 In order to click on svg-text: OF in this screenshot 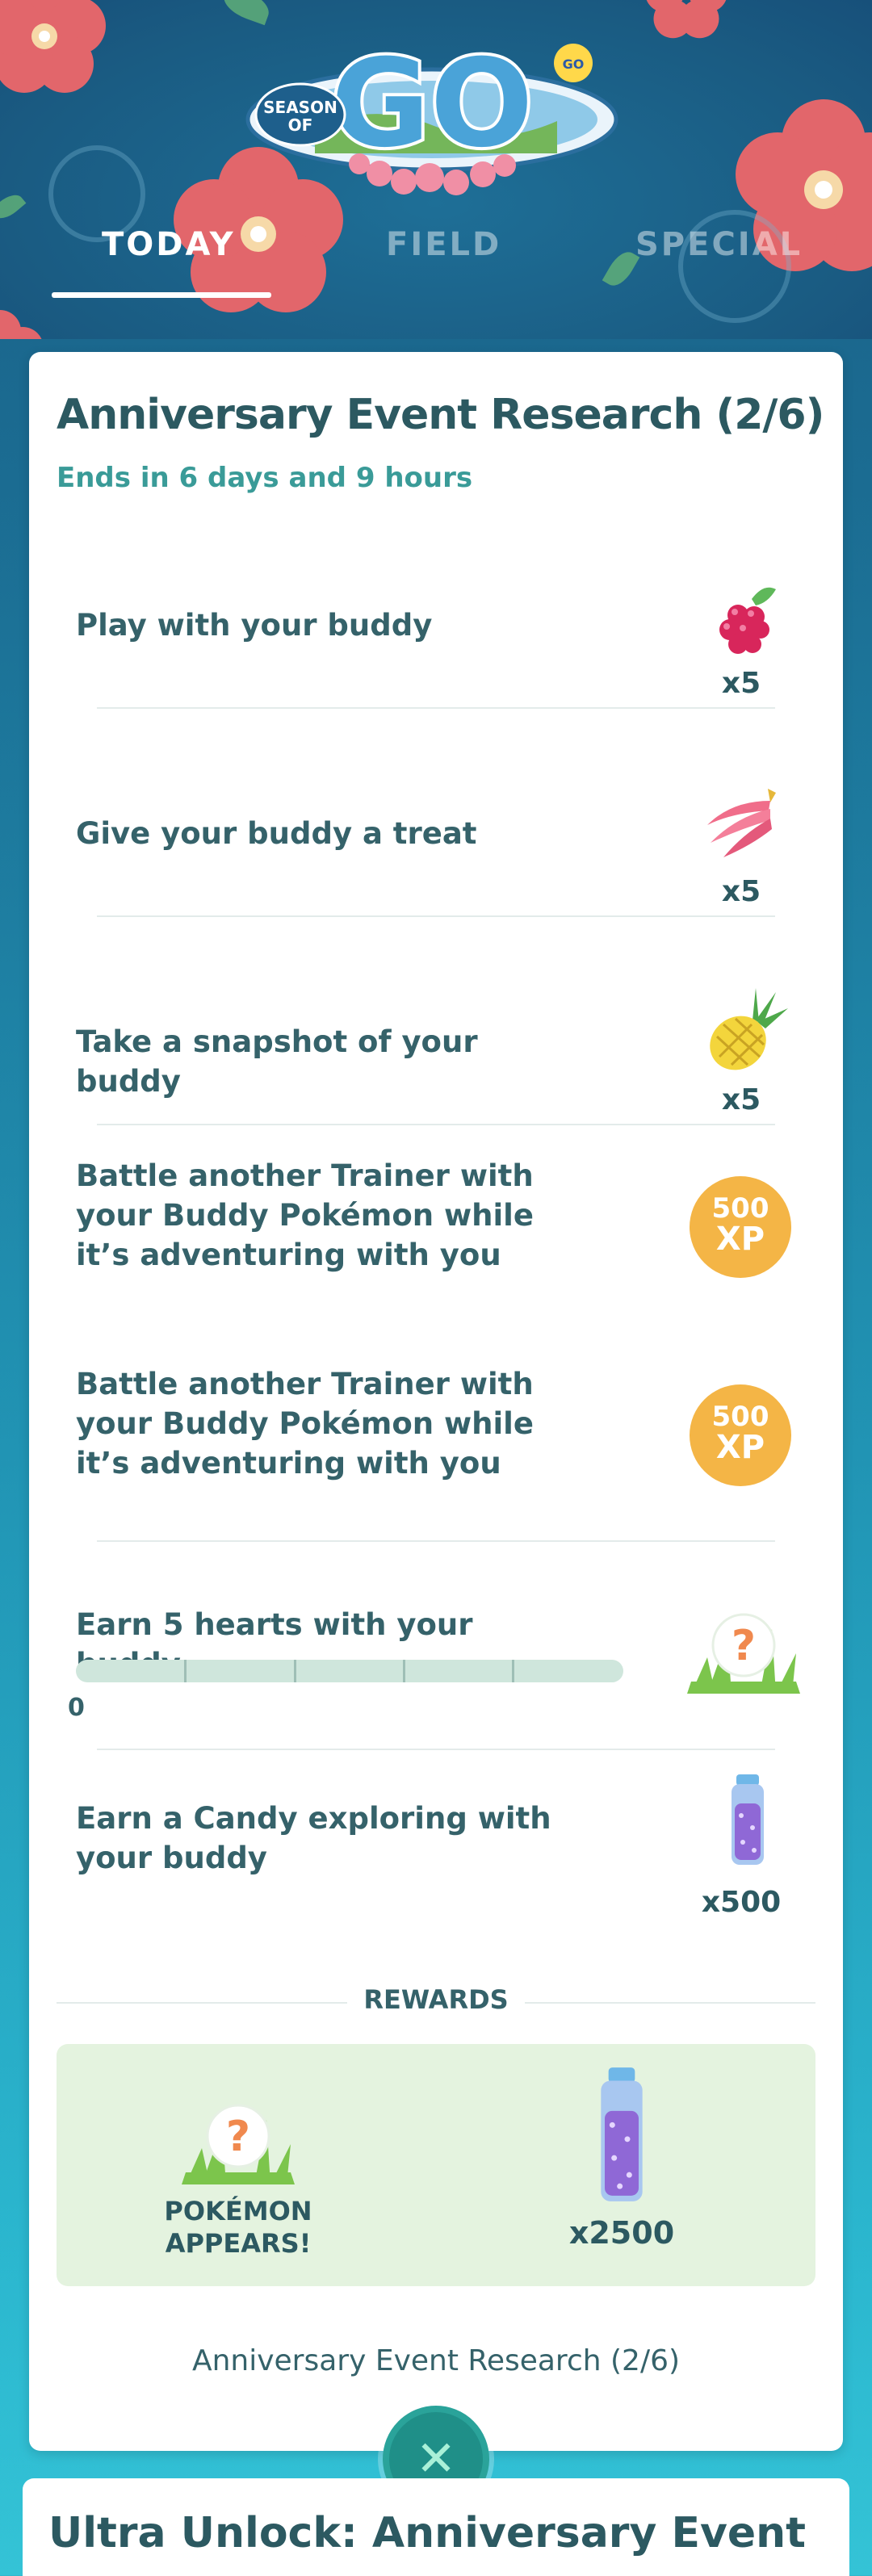, I will do `click(300, 125)`.